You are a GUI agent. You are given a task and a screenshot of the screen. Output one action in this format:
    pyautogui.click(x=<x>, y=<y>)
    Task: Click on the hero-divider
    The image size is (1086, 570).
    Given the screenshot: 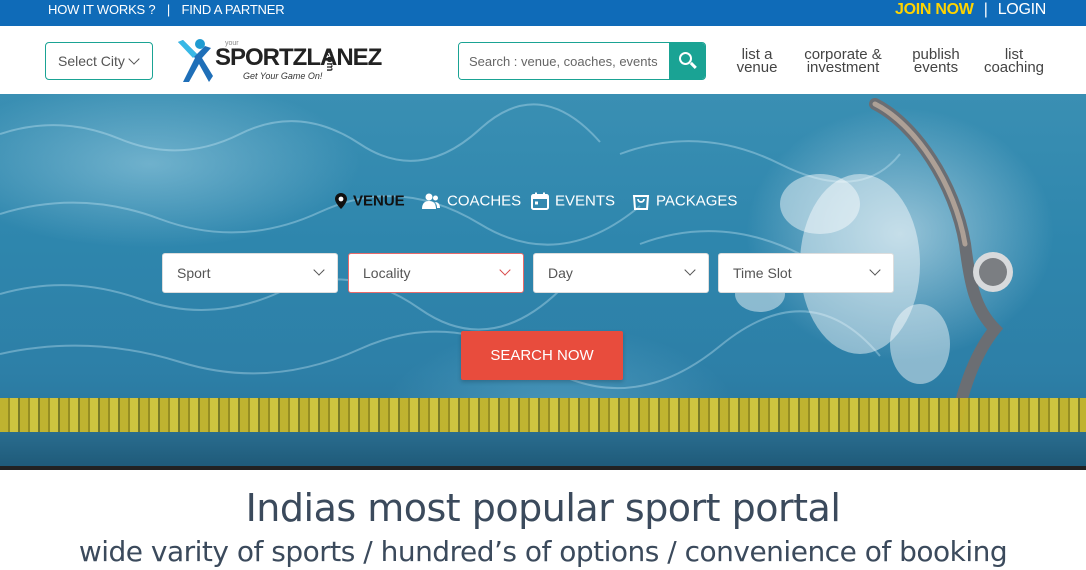 What is the action you would take?
    pyautogui.click(x=543, y=468)
    